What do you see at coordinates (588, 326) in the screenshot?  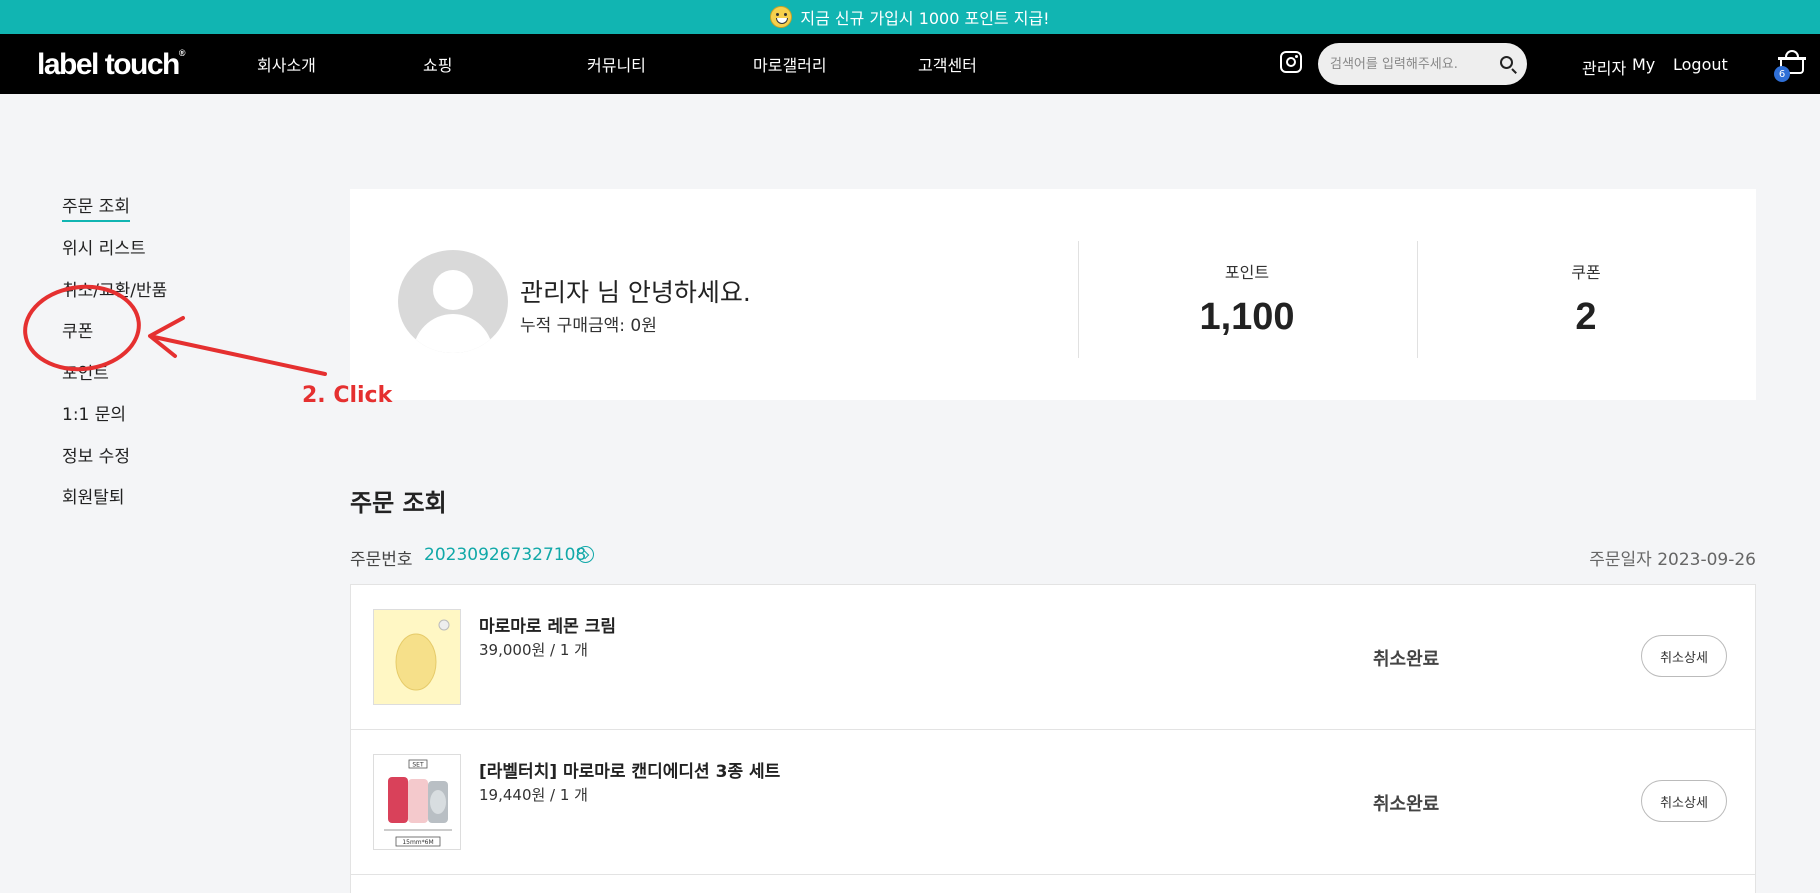 I see `purchase-total: 누적 구매금액: 0원` at bounding box center [588, 326].